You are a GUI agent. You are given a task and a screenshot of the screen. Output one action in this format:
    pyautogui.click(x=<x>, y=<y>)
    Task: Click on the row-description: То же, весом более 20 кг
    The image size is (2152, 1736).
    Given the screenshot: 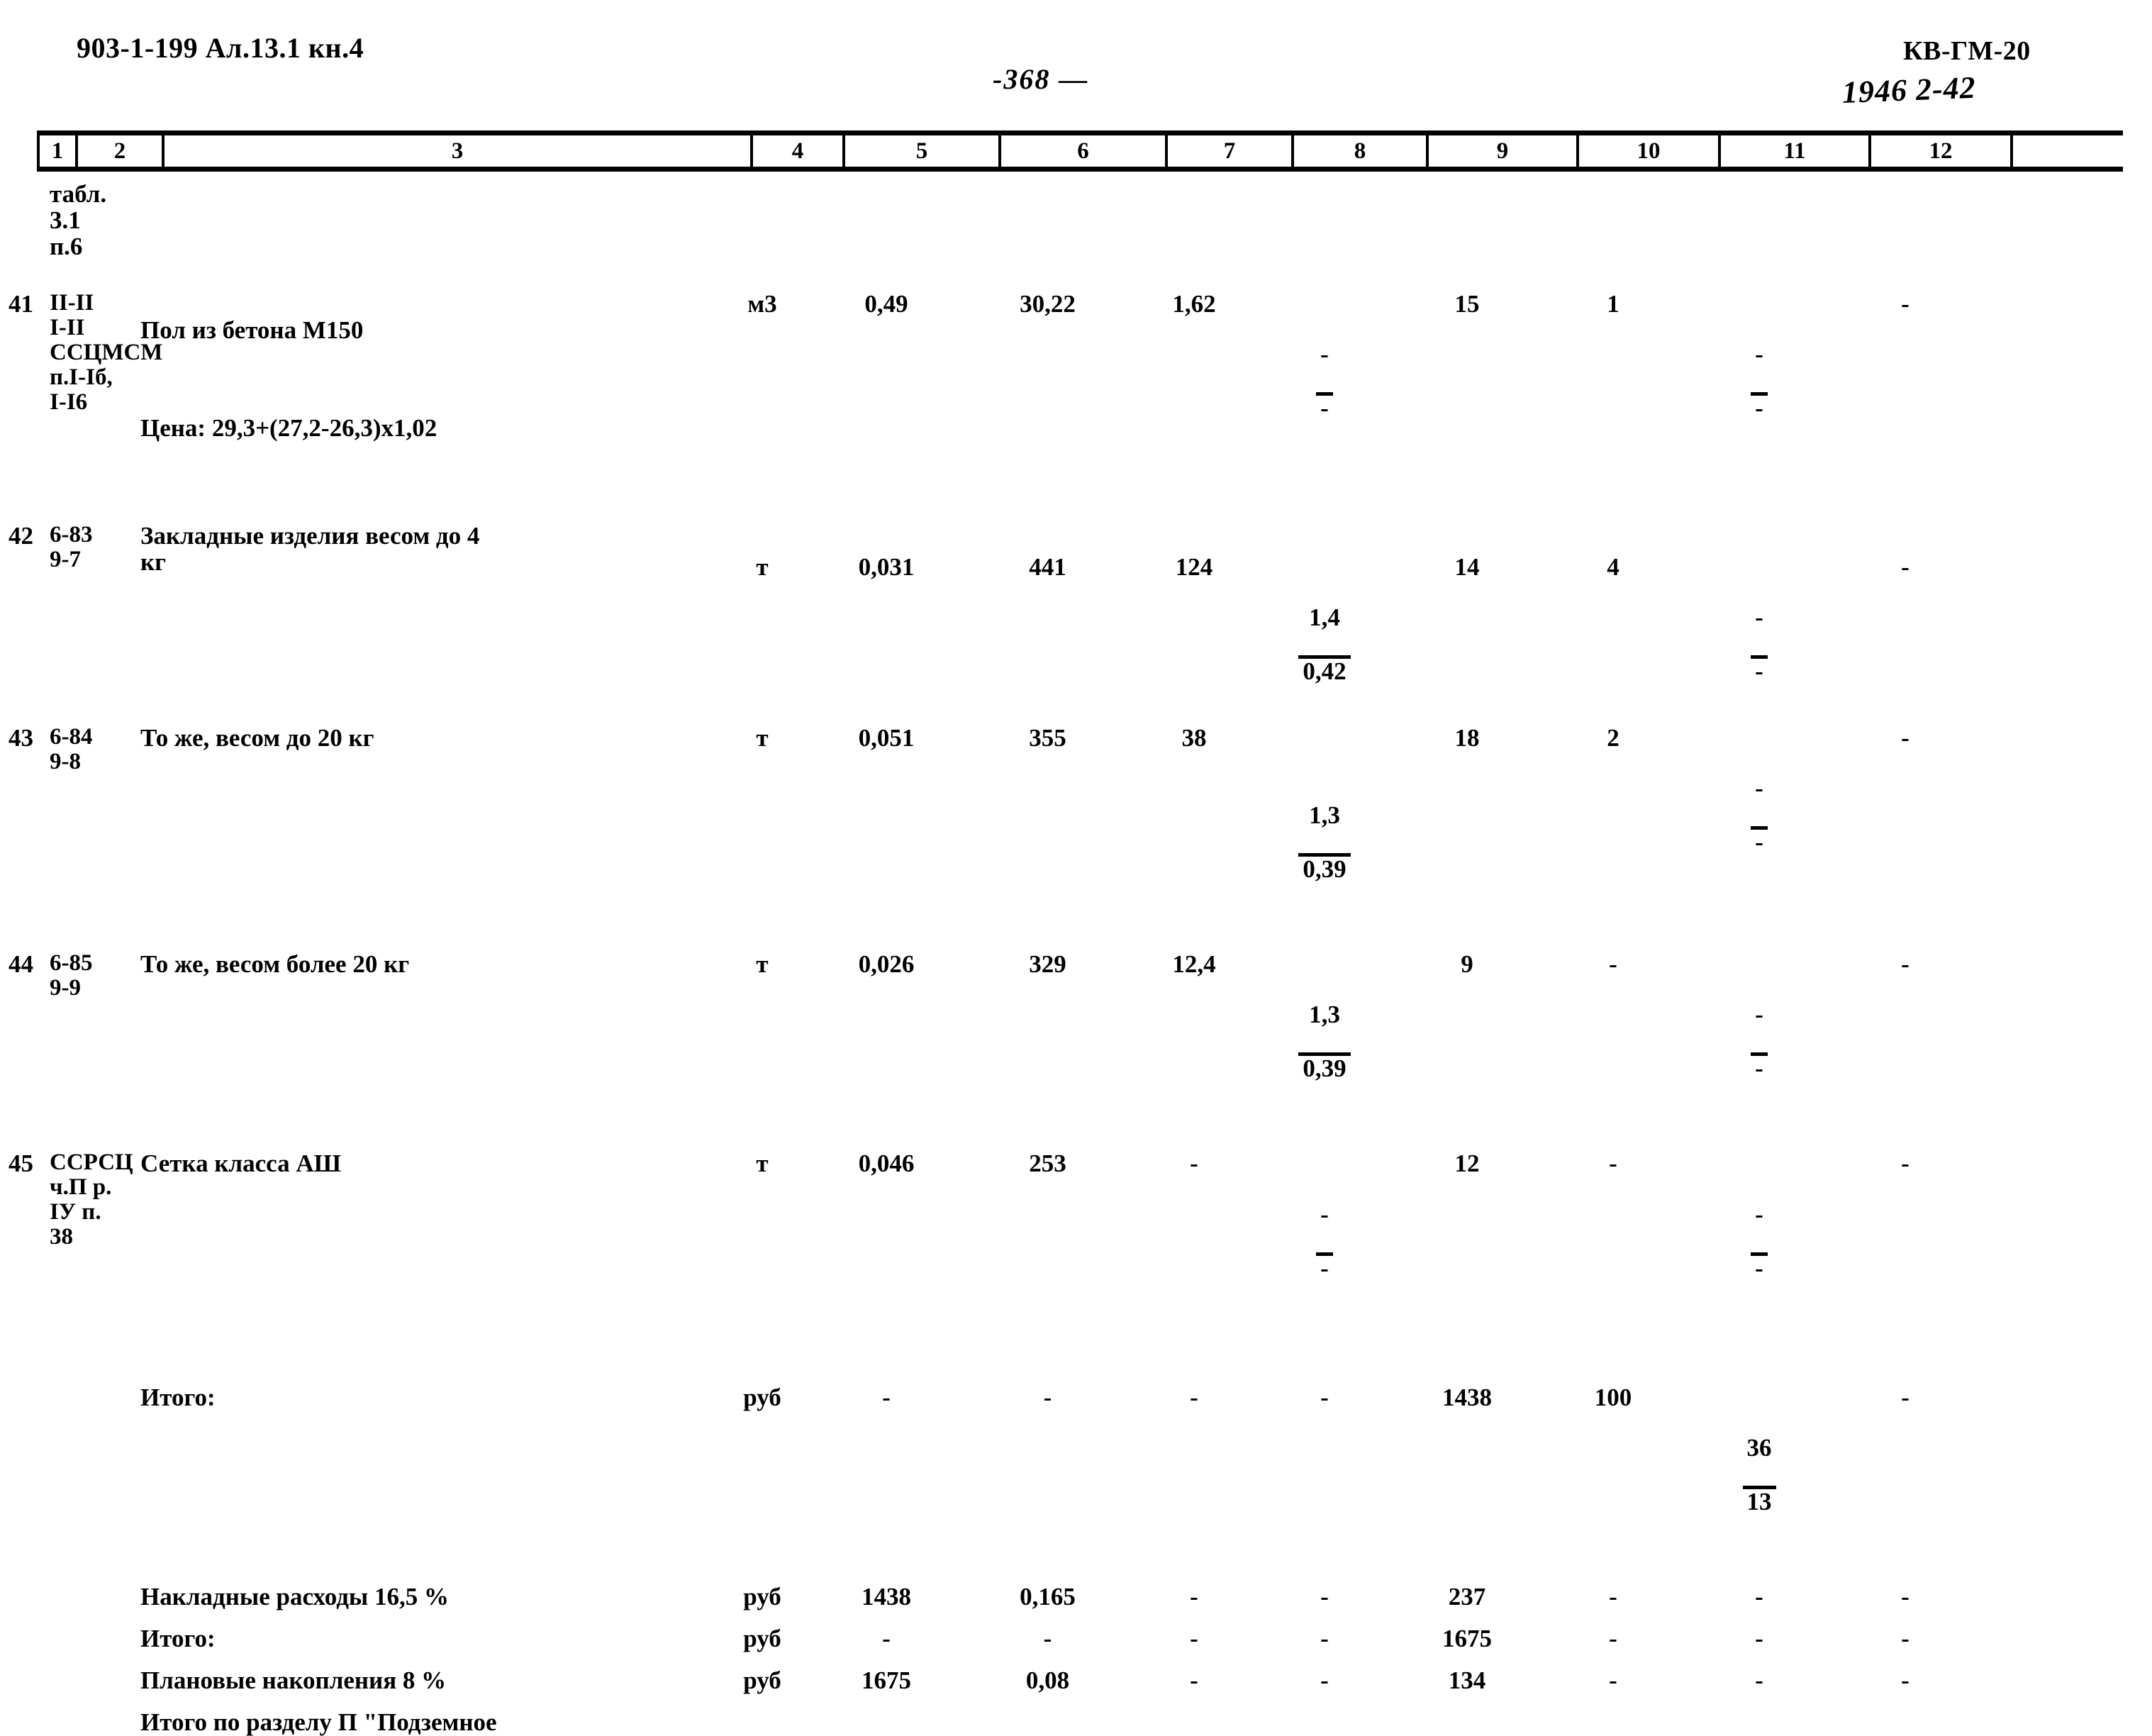 What is the action you would take?
    pyautogui.click(x=275, y=964)
    